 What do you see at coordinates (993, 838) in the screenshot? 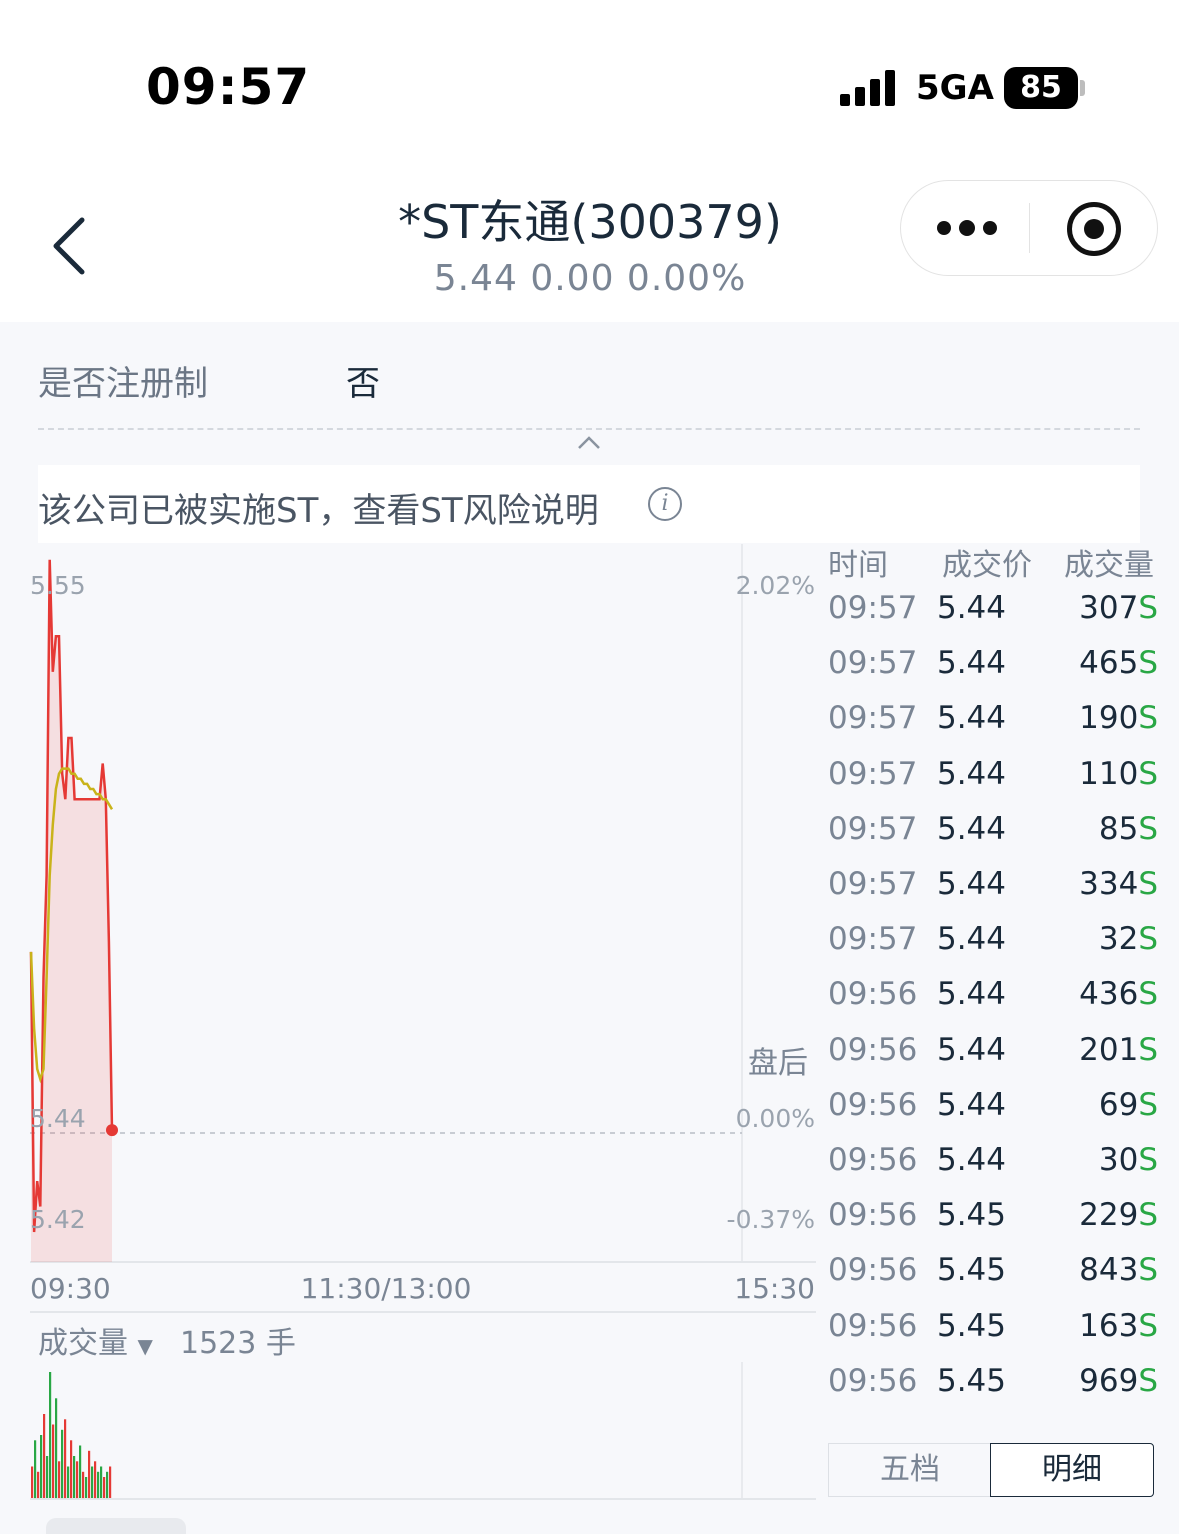
I see `trade-row: 09:57 5.44 85S` at bounding box center [993, 838].